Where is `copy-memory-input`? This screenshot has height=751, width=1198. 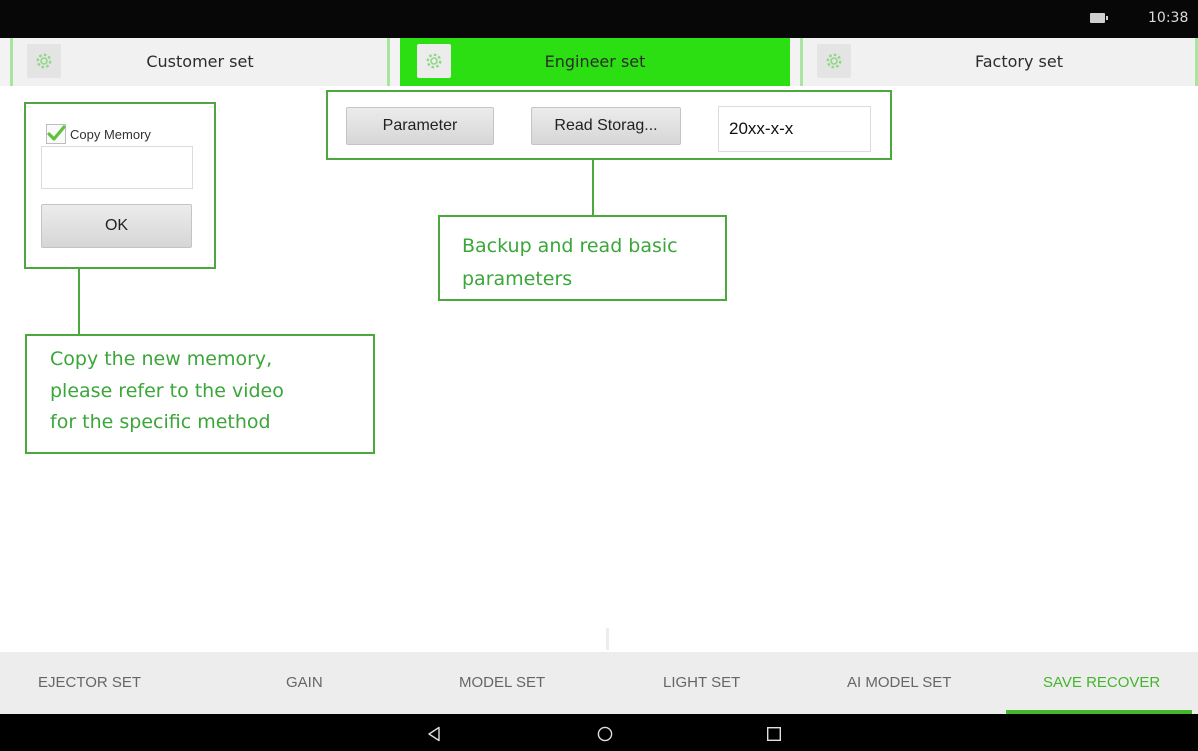 copy-memory-input is located at coordinates (117, 167).